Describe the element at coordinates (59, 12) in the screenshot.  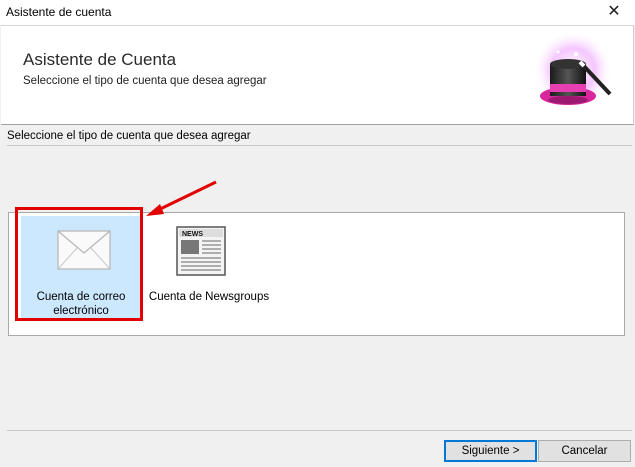
I see `window-title: Asistente de cuenta` at that location.